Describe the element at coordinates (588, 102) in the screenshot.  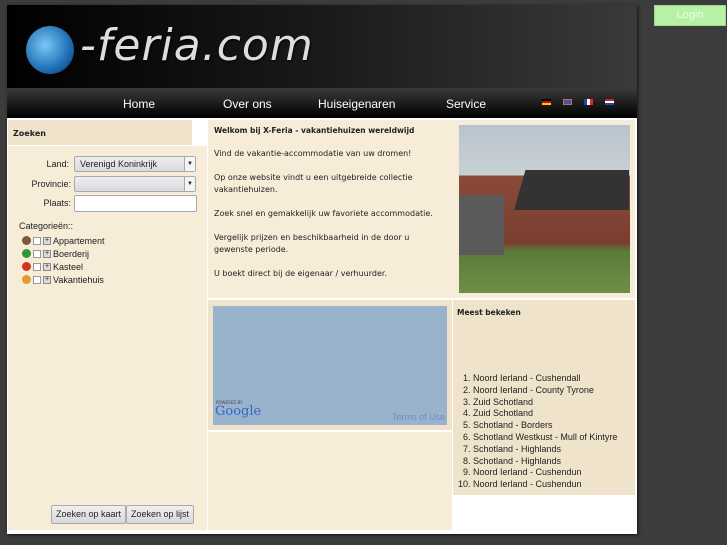
I see `flag-fr-icon` at that location.